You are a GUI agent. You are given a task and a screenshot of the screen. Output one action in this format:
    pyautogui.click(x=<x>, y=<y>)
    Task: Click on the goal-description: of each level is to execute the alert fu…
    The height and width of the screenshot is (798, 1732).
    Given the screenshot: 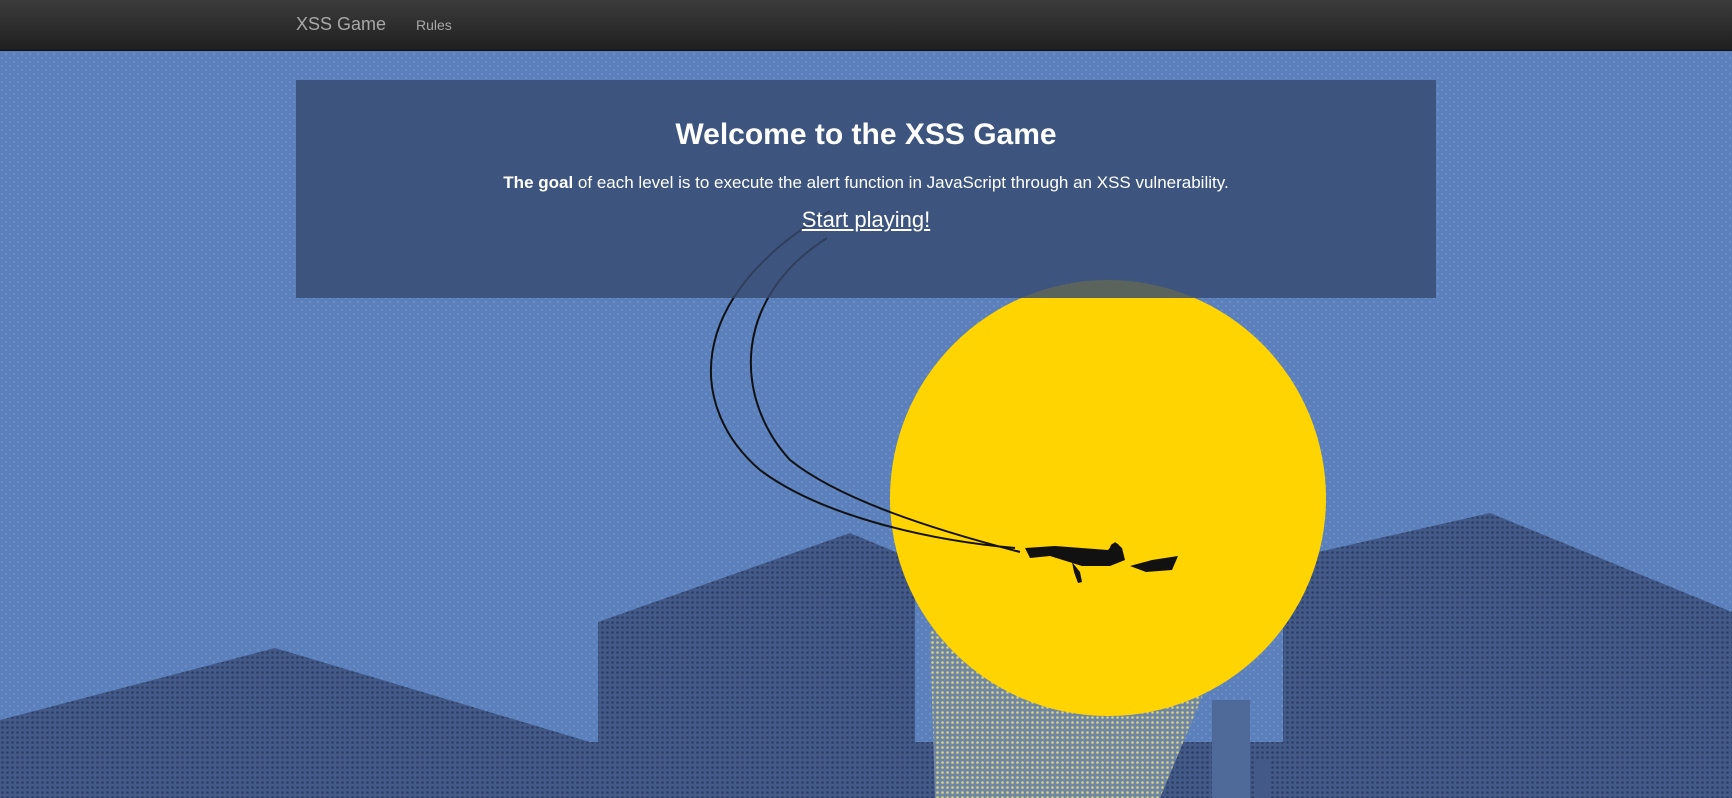 What is the action you would take?
    pyautogui.click(x=901, y=182)
    